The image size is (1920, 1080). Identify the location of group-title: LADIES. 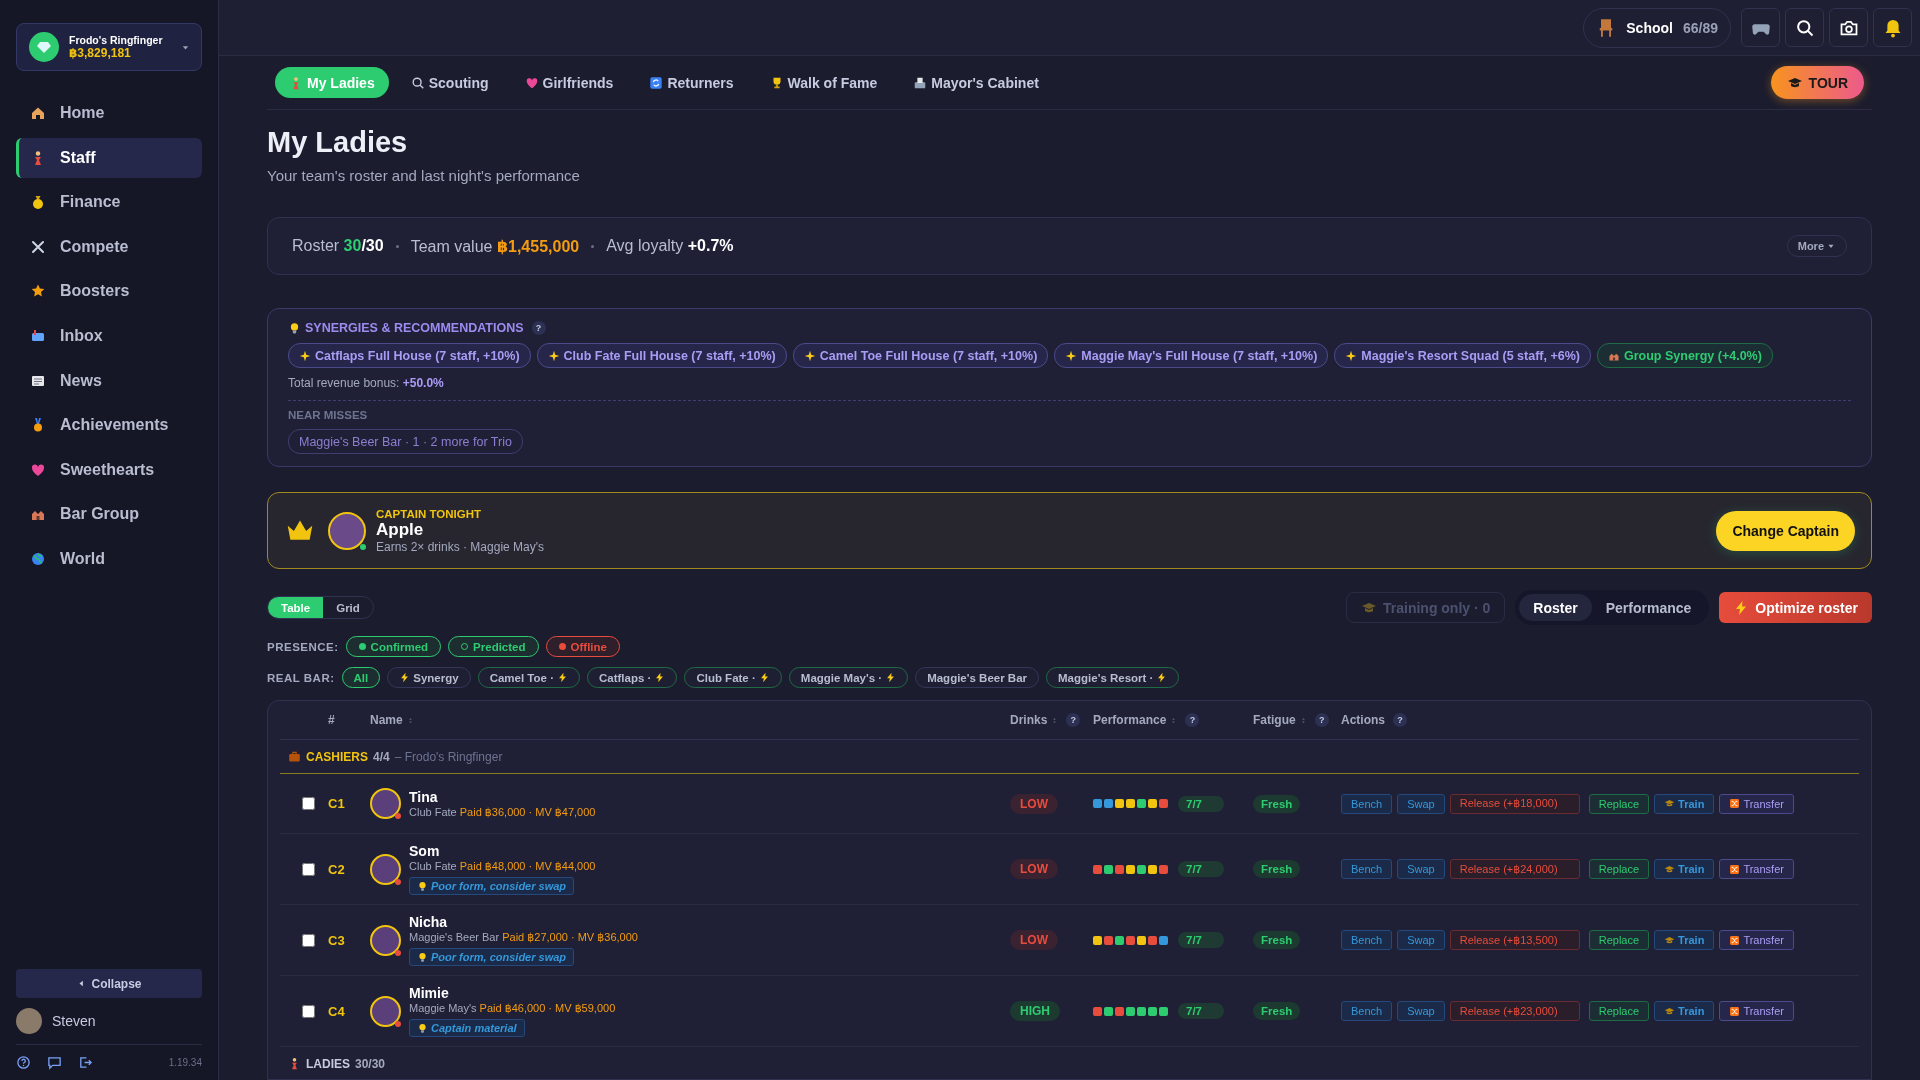
(328, 1063).